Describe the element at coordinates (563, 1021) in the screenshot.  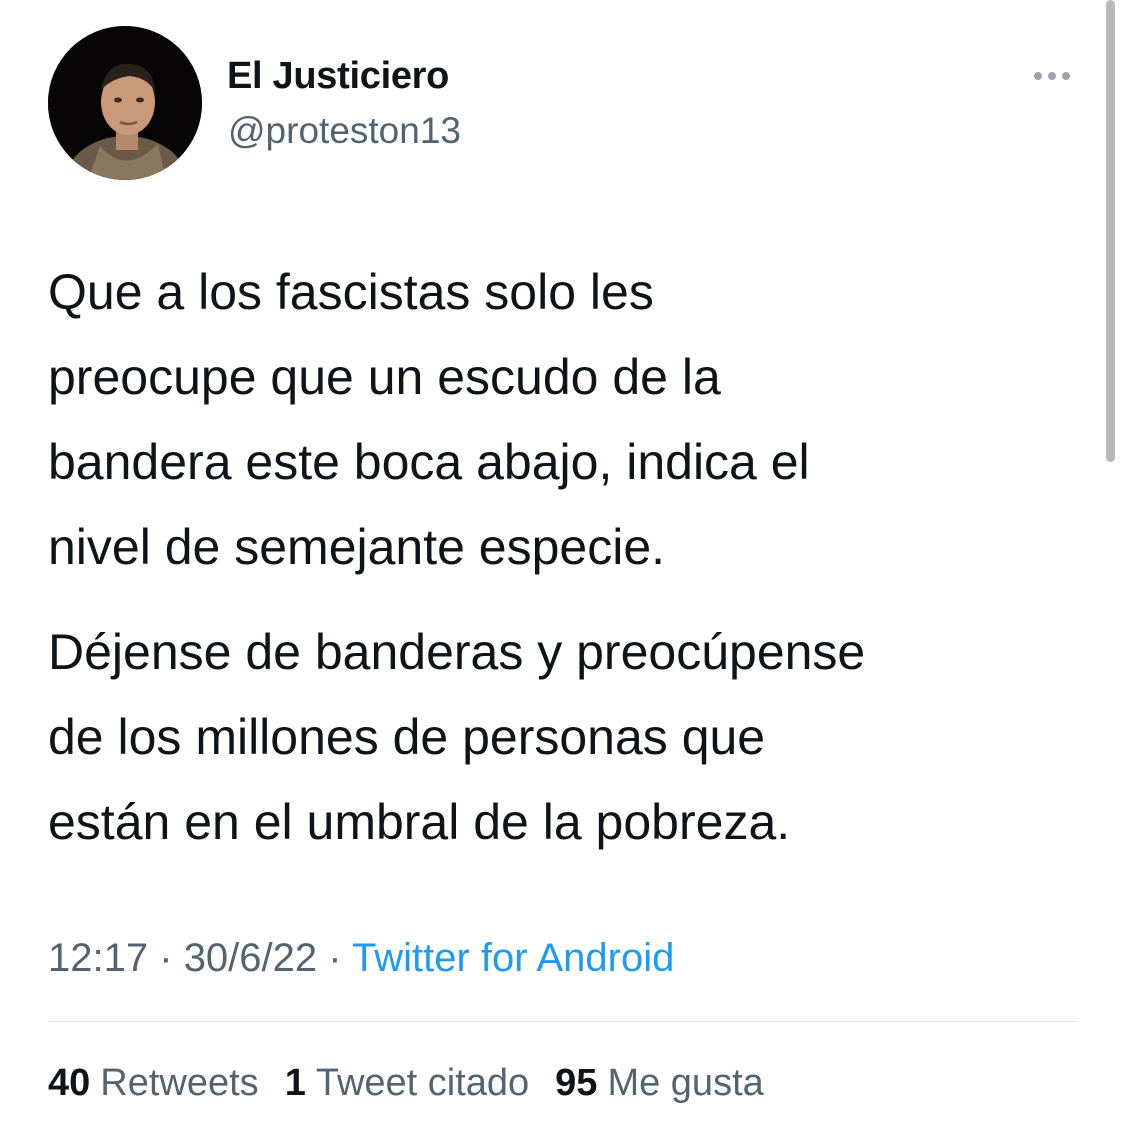
I see `divider` at that location.